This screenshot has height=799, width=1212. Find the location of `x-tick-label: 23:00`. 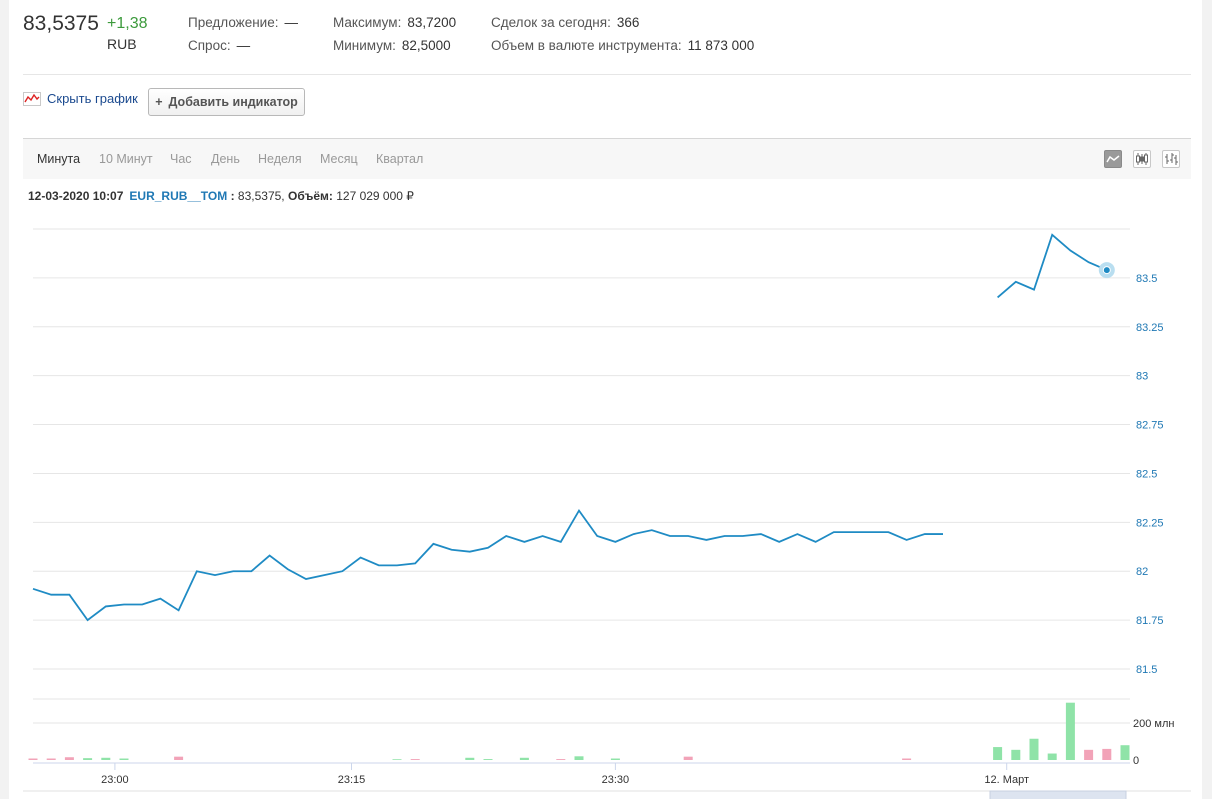

x-tick-label: 23:00 is located at coordinates (115, 780).